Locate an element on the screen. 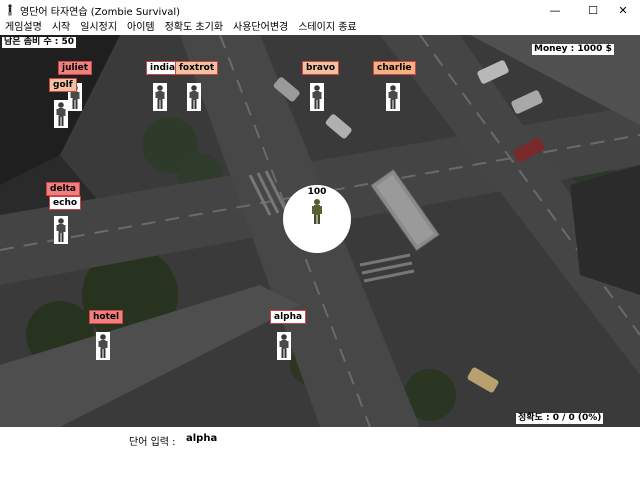 This screenshot has height=483, width=640. minimize-icon: — is located at coordinates (555, 10).